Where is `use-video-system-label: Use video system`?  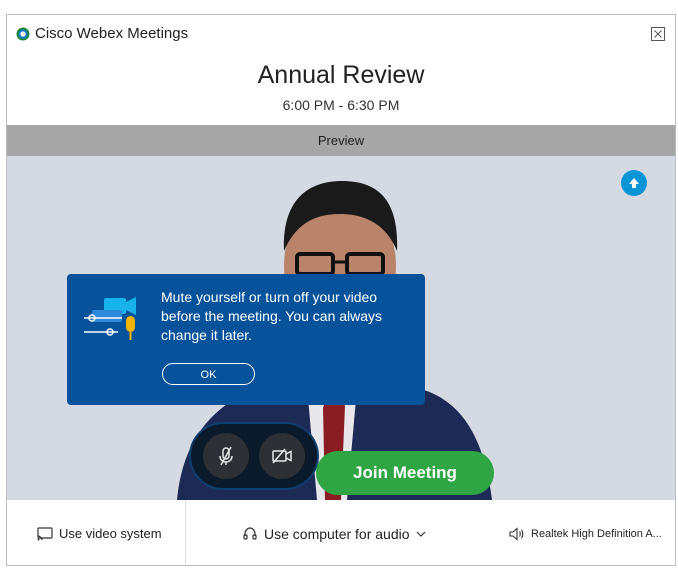
use-video-system-label: Use video system is located at coordinates (110, 533).